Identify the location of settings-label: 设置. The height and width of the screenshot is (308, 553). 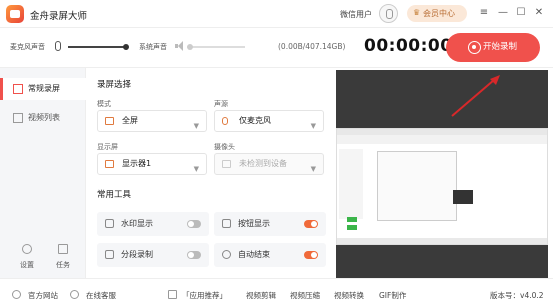
(27, 265).